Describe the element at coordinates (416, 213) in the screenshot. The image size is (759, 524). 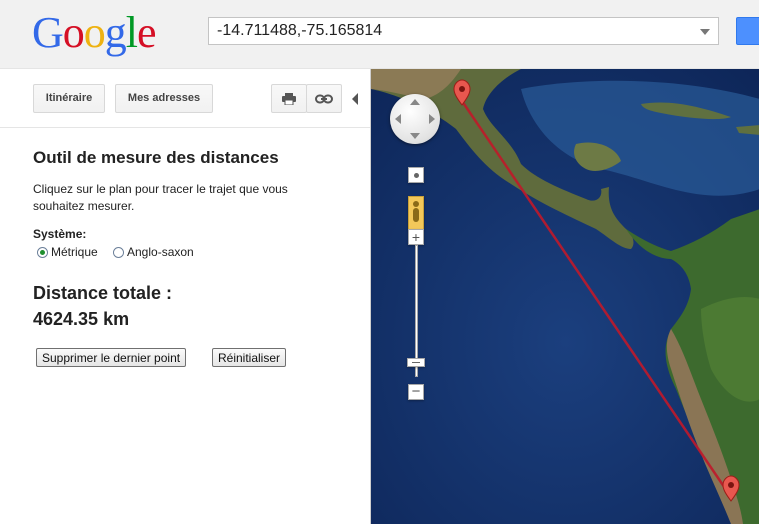
I see `pegman-icon` at that location.